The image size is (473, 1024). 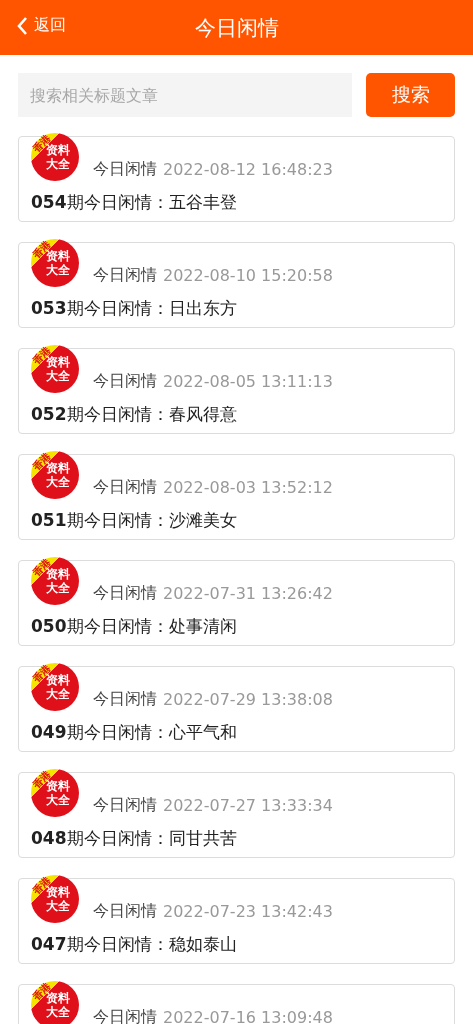 I want to click on article-card: 香港 资料 大全 今日闲情 2022-07-16 13:09:48, so click(x=236, y=1004).